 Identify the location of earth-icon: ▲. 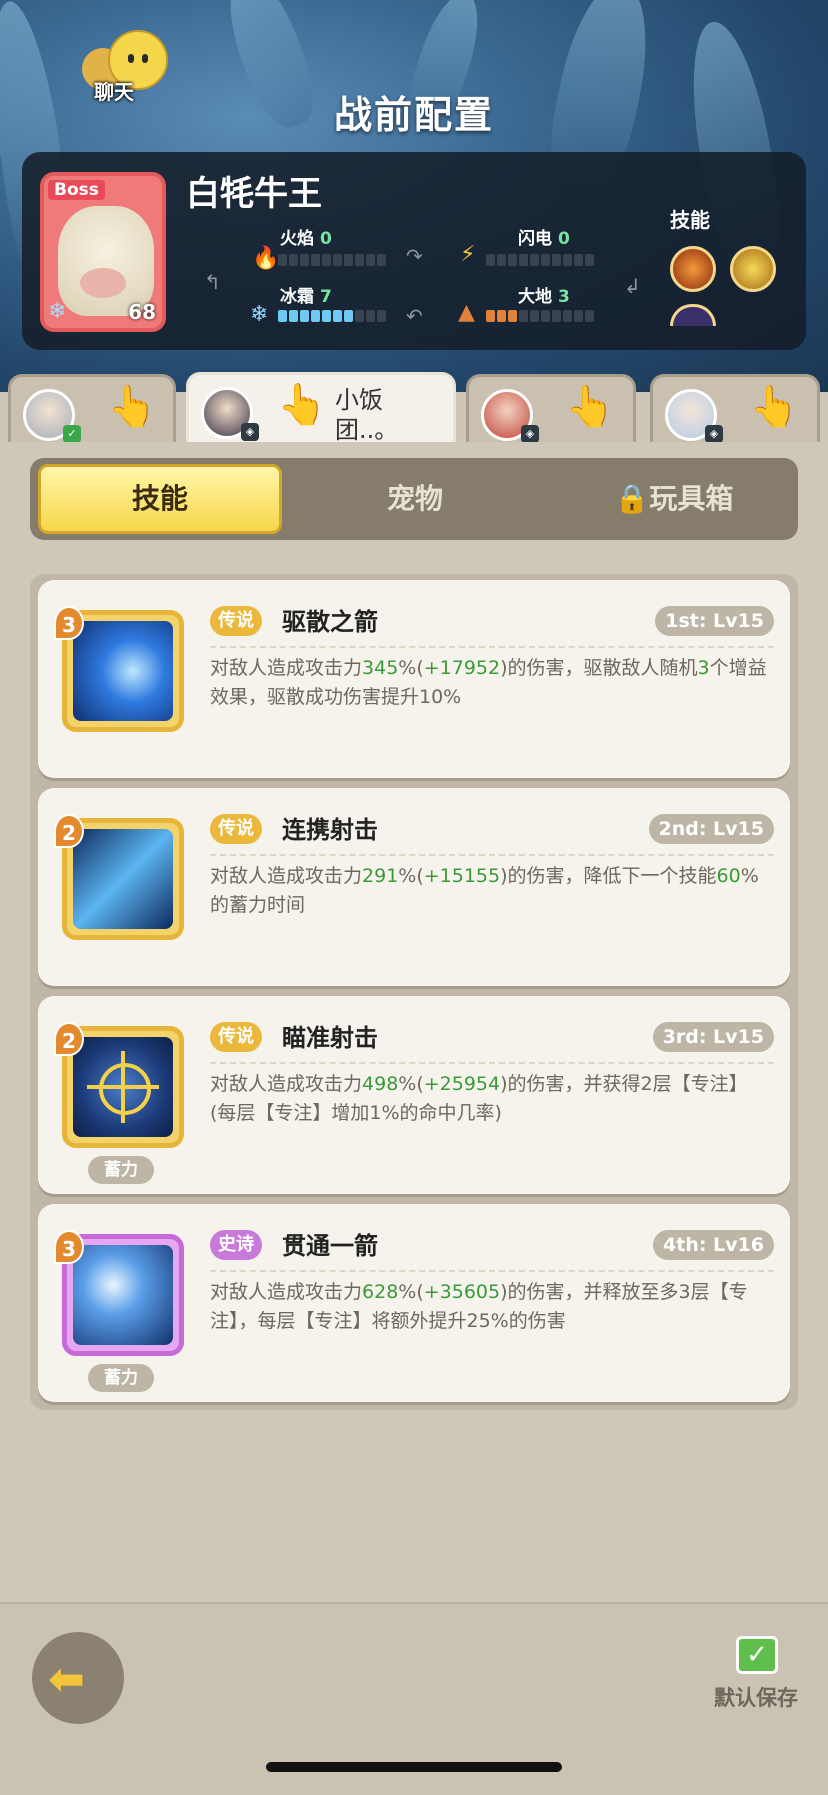
(466, 312).